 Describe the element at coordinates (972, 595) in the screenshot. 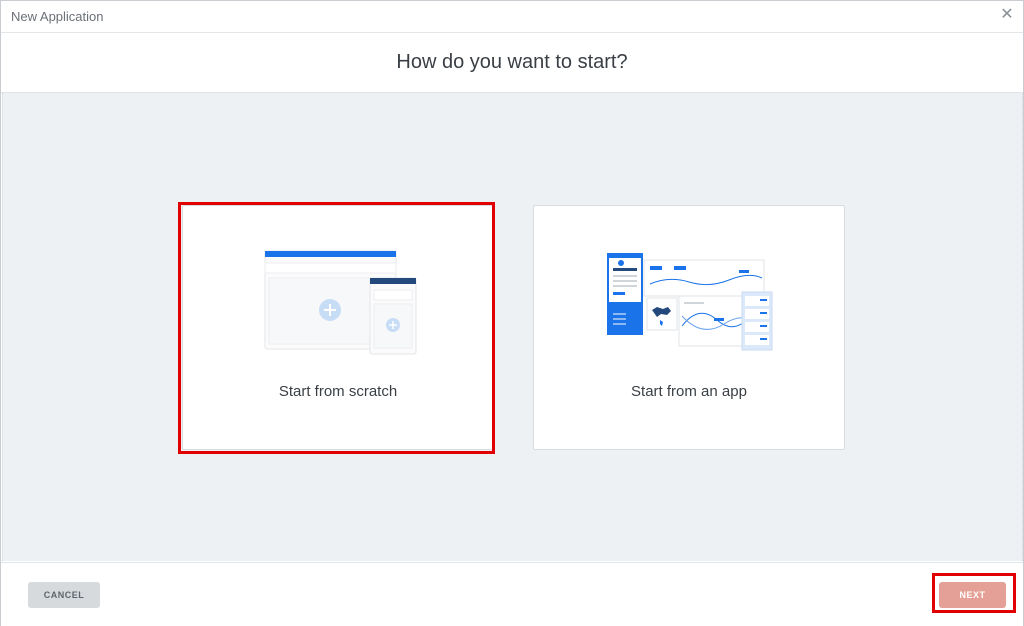

I see `next-button: NEXT` at that location.